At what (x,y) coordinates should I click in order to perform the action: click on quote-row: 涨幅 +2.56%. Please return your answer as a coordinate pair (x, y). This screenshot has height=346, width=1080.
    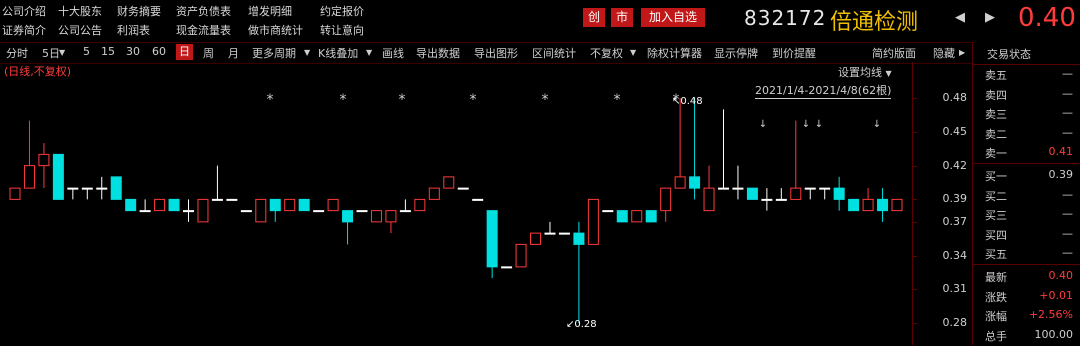
    Looking at the image, I should click on (1026, 317).